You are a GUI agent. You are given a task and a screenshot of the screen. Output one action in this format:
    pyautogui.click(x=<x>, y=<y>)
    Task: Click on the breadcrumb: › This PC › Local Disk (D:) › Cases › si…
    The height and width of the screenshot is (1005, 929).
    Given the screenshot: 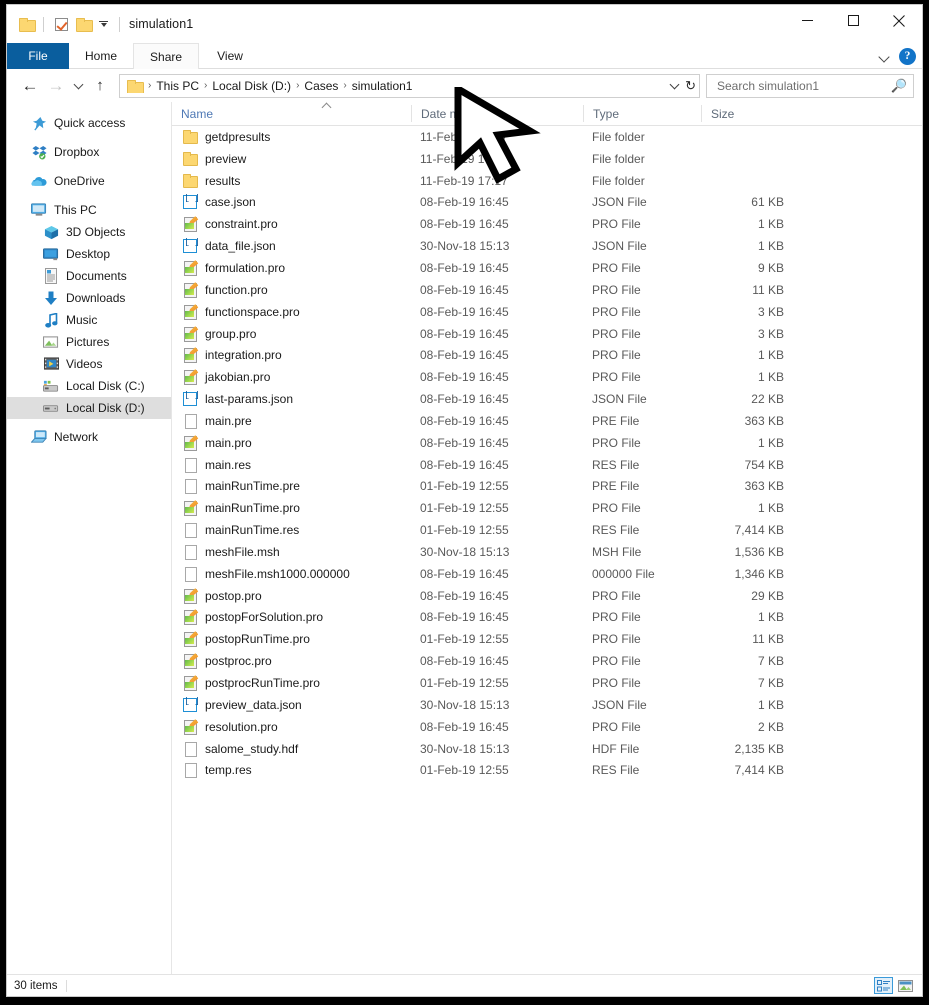 What is the action you would take?
    pyautogui.click(x=393, y=86)
    